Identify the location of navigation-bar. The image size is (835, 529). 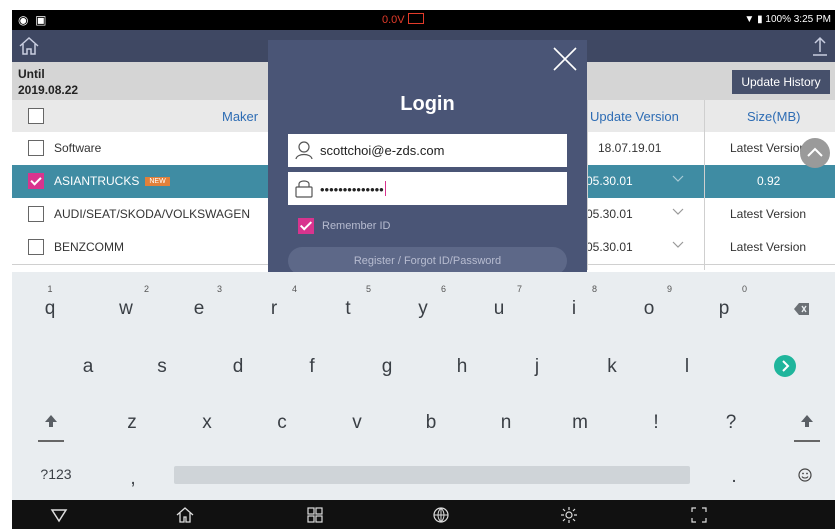
(423, 514).